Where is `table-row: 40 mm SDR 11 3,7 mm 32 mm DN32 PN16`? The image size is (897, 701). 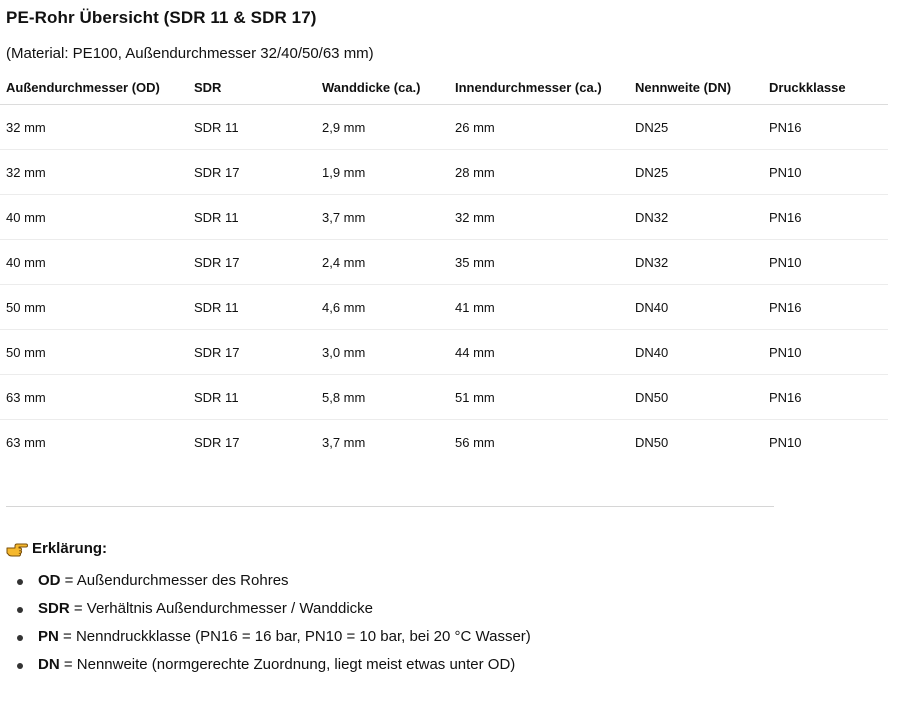 table-row: 40 mm SDR 11 3,7 mm 32 mm DN32 PN16 is located at coordinates (444, 217).